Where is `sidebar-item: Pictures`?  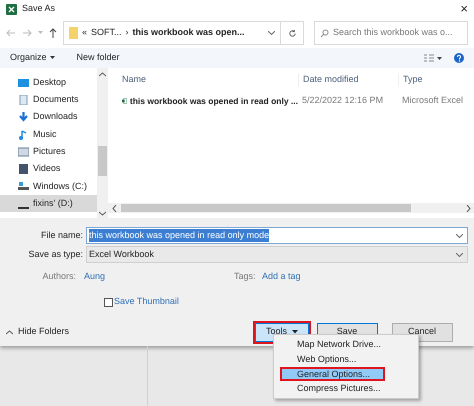 sidebar-item: Pictures is located at coordinates (48, 151).